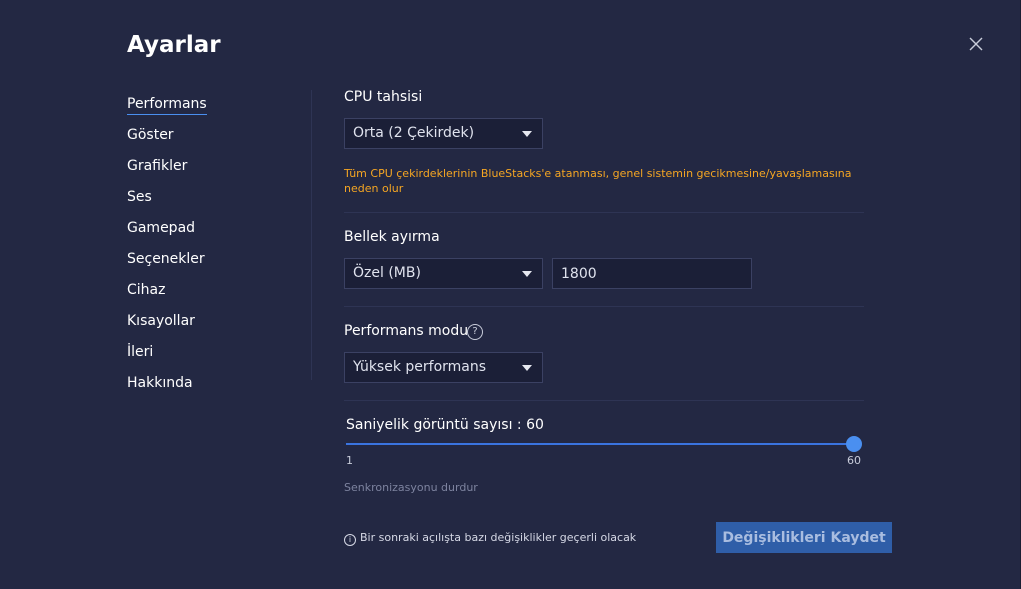 This screenshot has width=1021, height=589. I want to click on fps-label: Saniyelik görüntü sayısı : 60, so click(445, 425).